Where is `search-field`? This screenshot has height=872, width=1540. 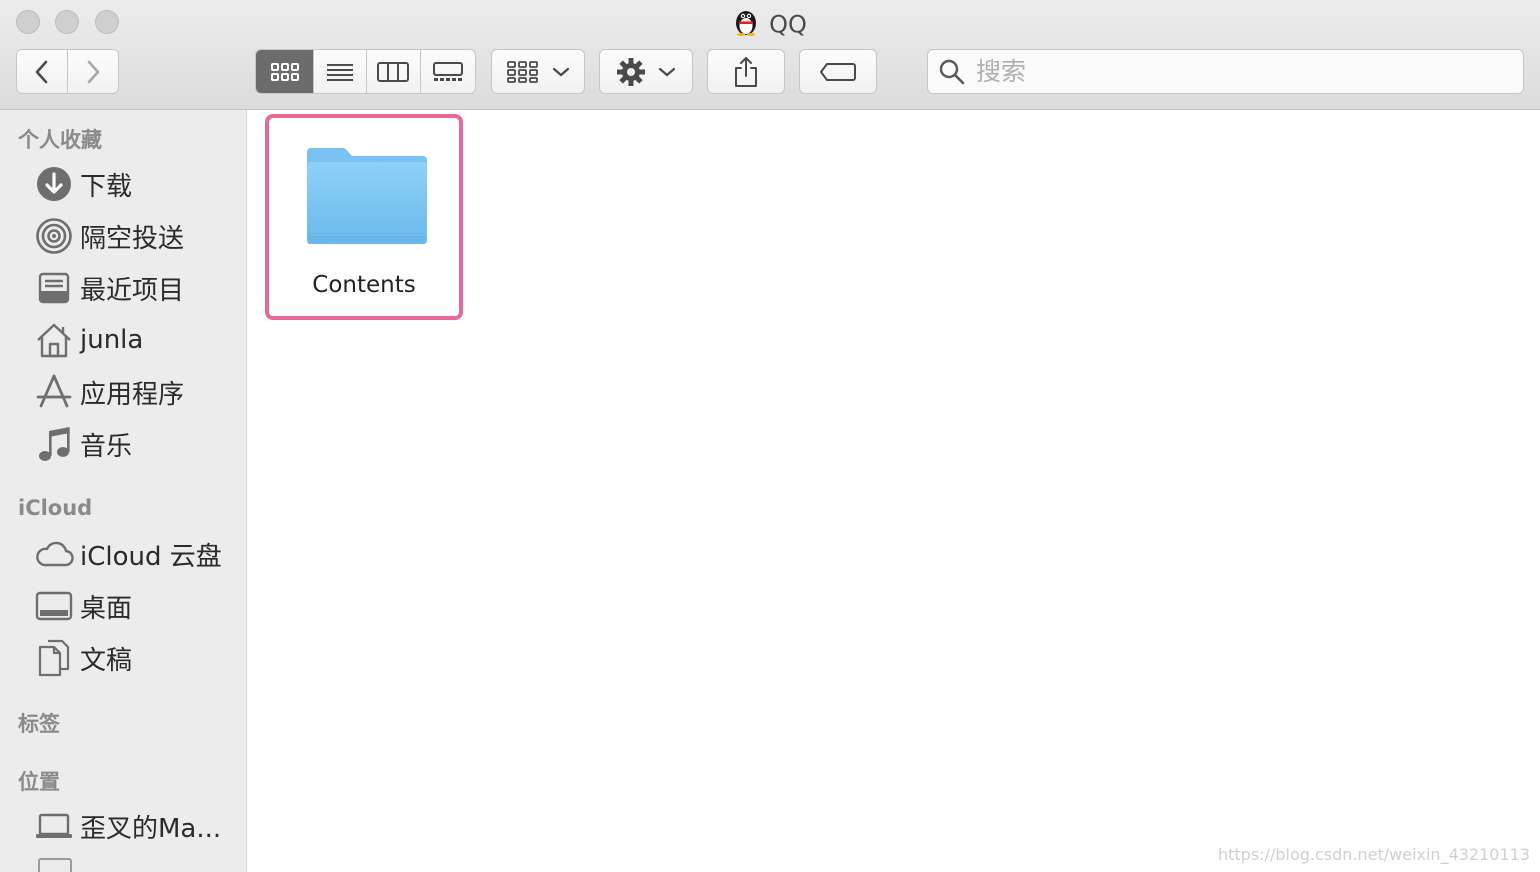
search-field is located at coordinates (1225, 71).